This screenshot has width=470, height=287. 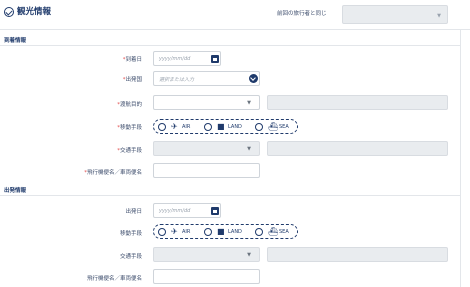 What do you see at coordinates (395, 14) in the screenshot?
I see `same-as-previous-select: ▼` at bounding box center [395, 14].